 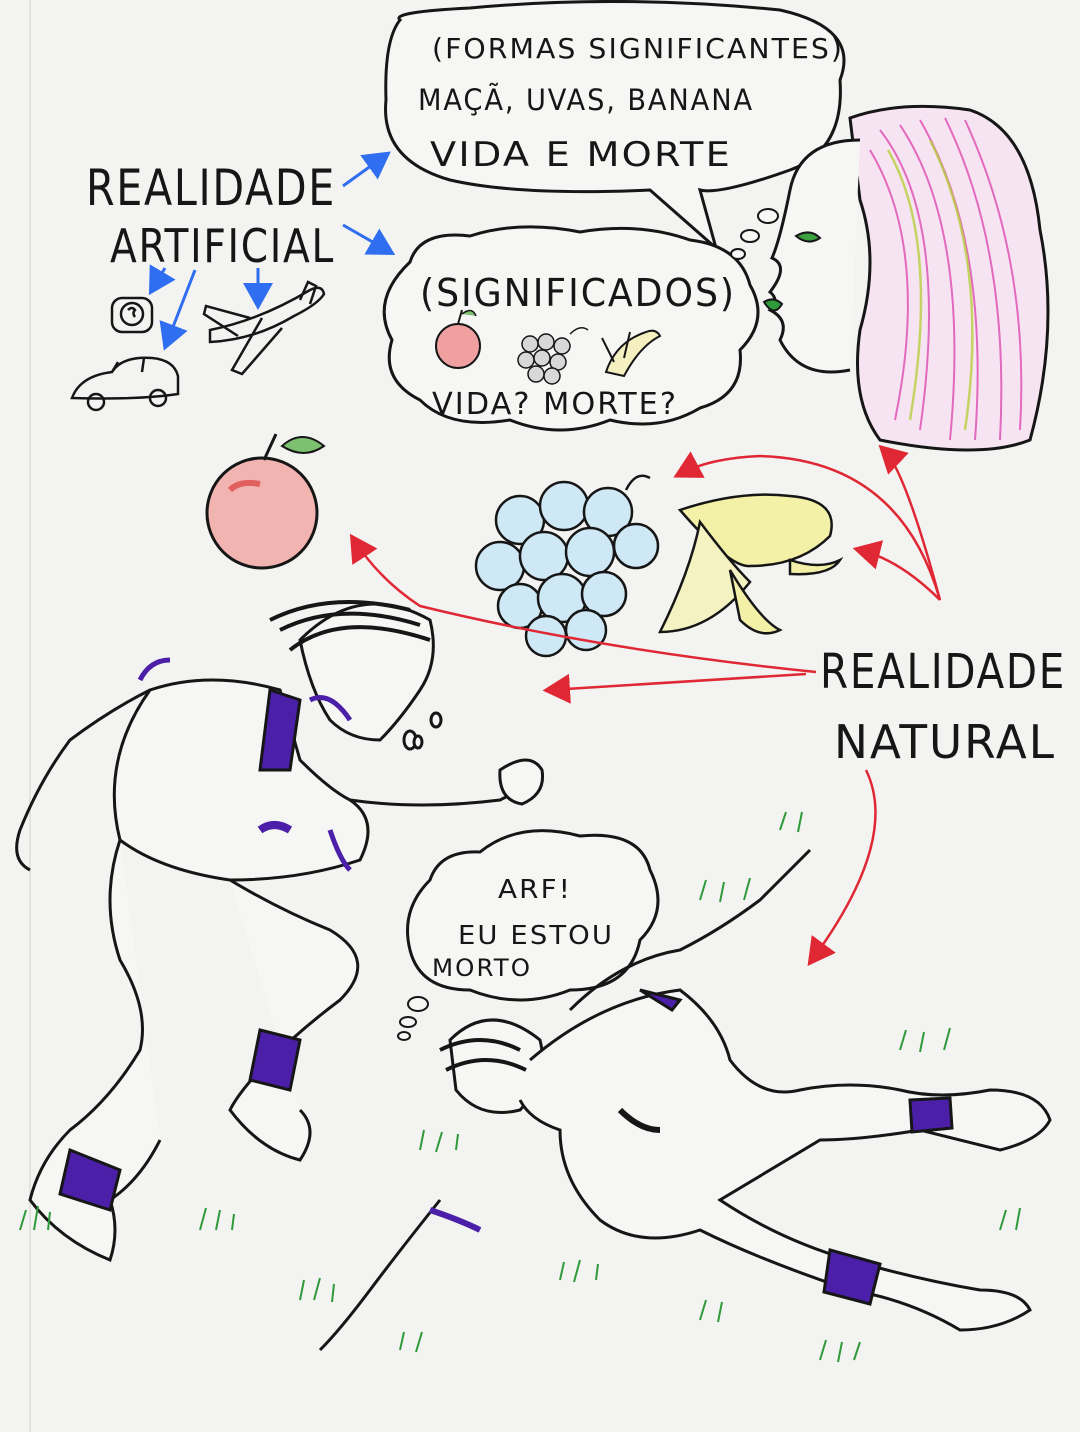 What do you see at coordinates (571, 328) in the screenshot?
I see `thought-bubble: (SIGNIFICADOS) VIDA? MORTE?` at bounding box center [571, 328].